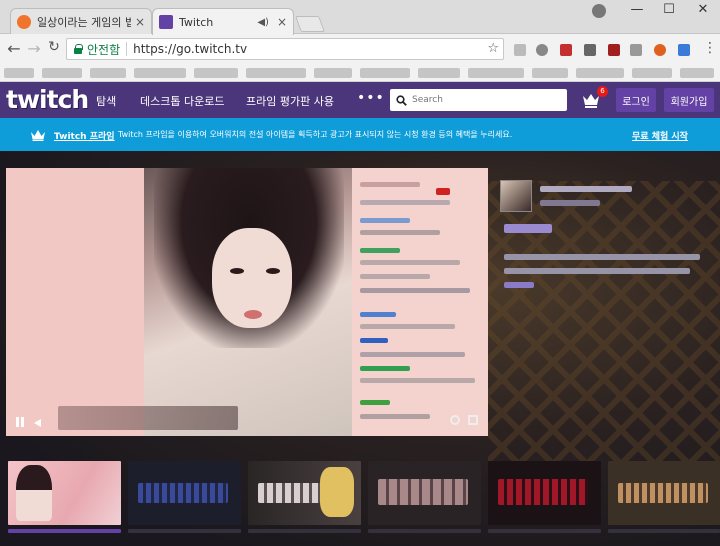  Describe the element at coordinates (34, 48) in the screenshot. I see `forward-button: →` at that location.